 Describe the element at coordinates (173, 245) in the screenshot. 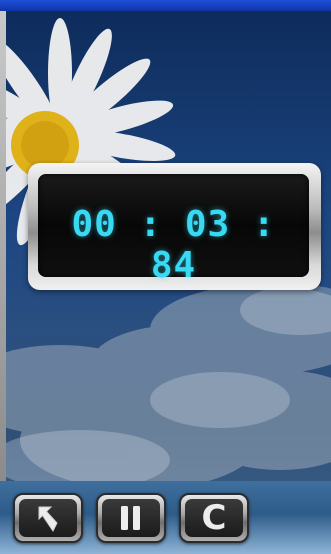

I see `elapsed-time: 00 : 03 : 84` at that location.